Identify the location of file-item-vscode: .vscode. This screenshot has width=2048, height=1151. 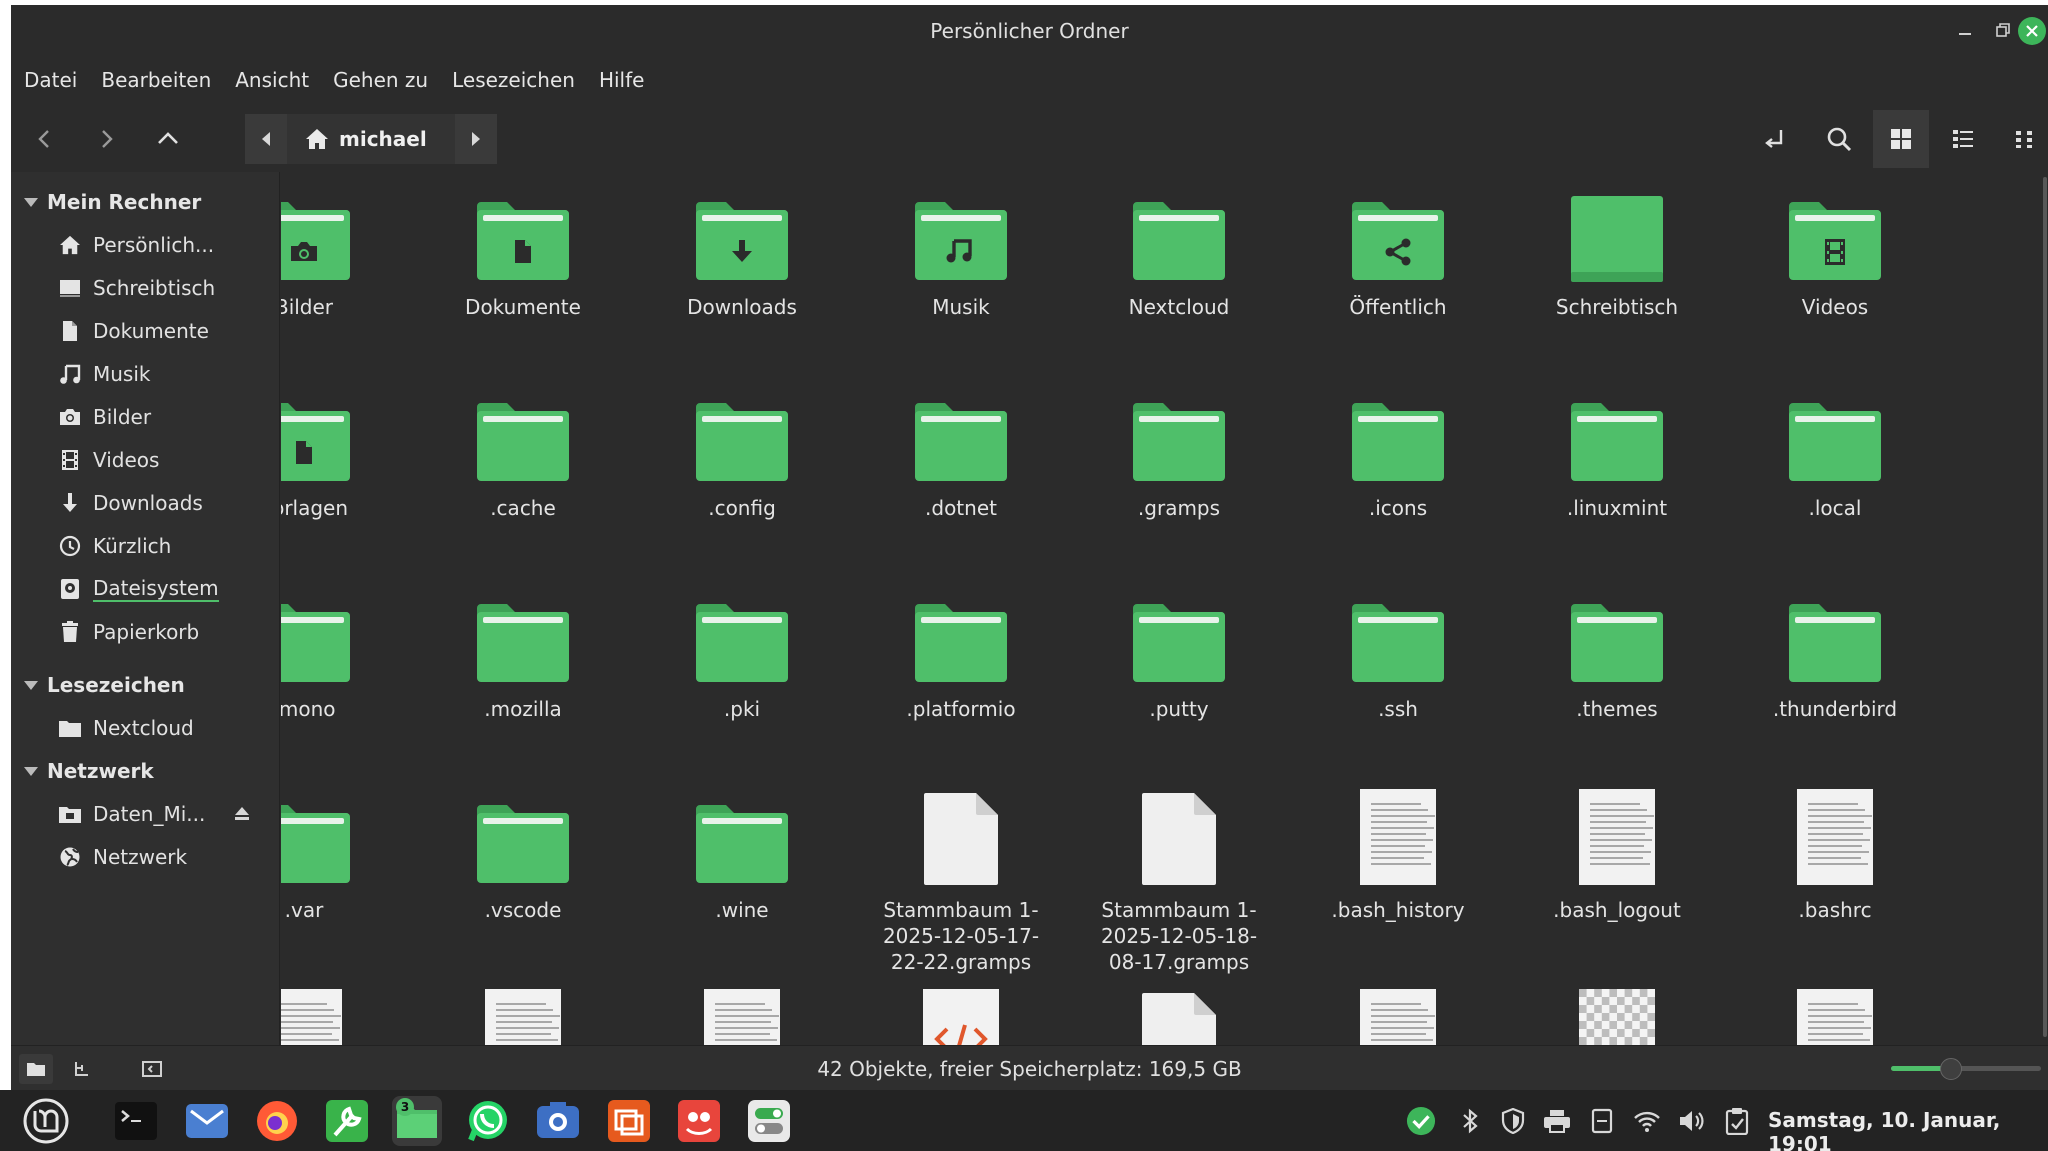
(523, 856).